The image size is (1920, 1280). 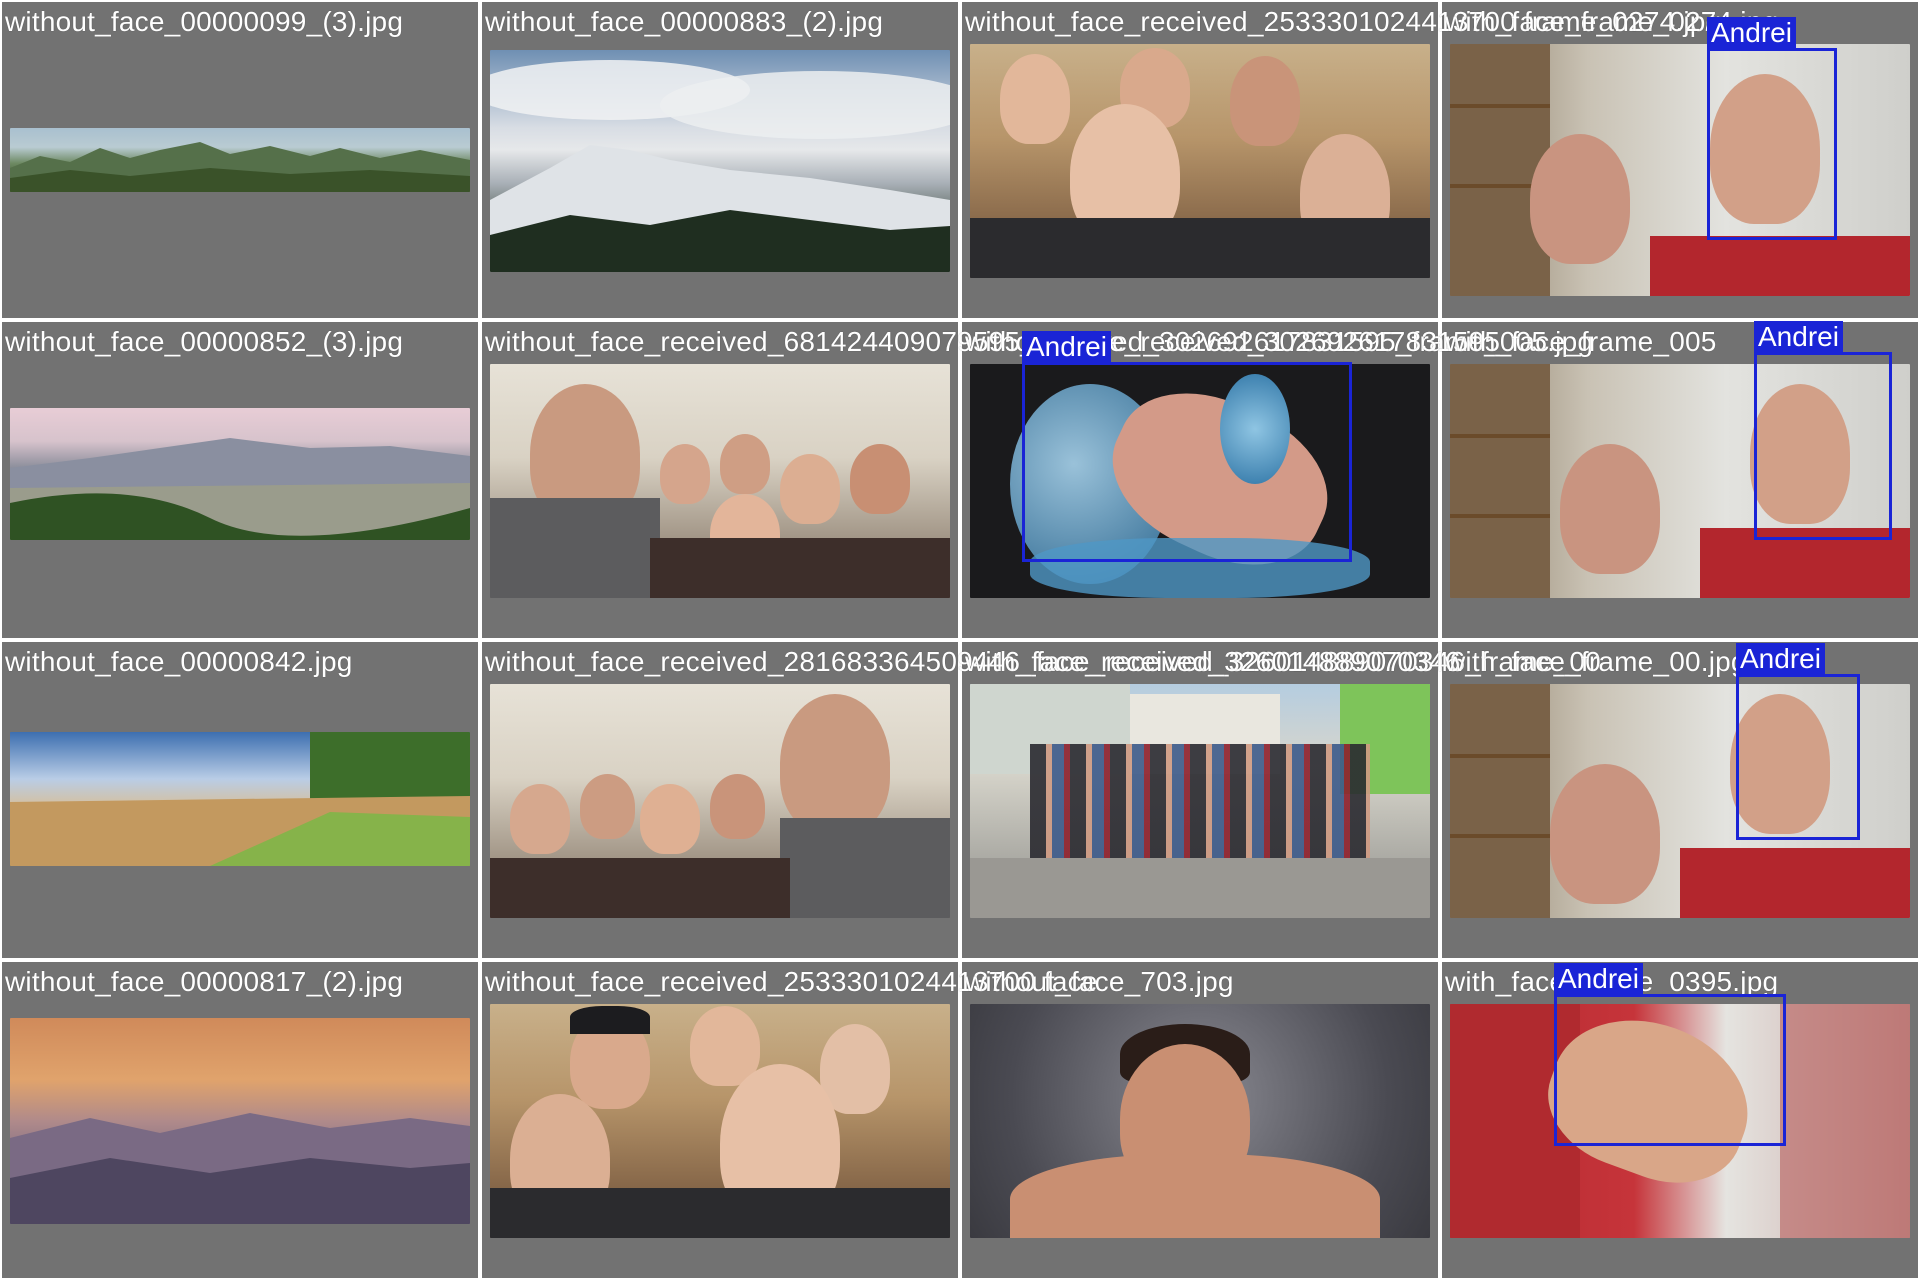 I want to click on grid-tile: without_face_703.jpg, so click(x=1200, y=1120).